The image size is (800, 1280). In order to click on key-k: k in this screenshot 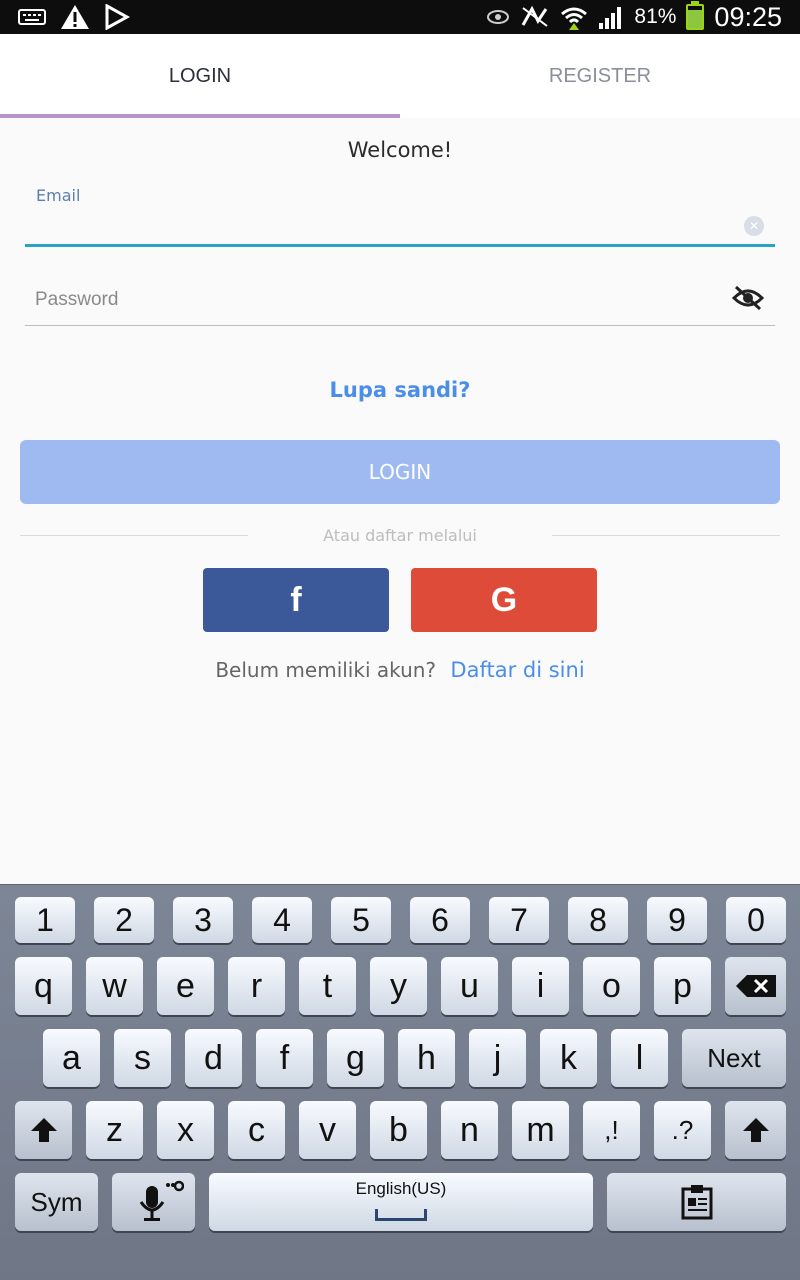, I will do `click(568, 1058)`.